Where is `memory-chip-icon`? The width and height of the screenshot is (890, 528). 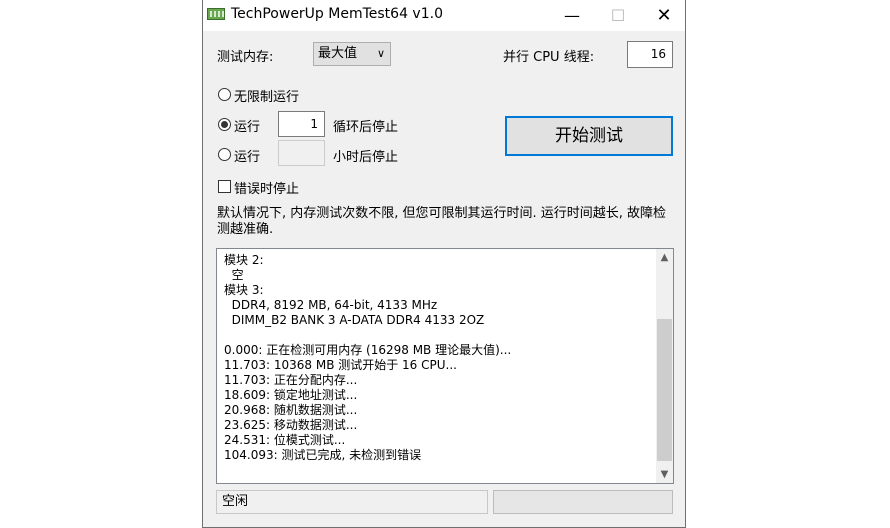 memory-chip-icon is located at coordinates (216, 14).